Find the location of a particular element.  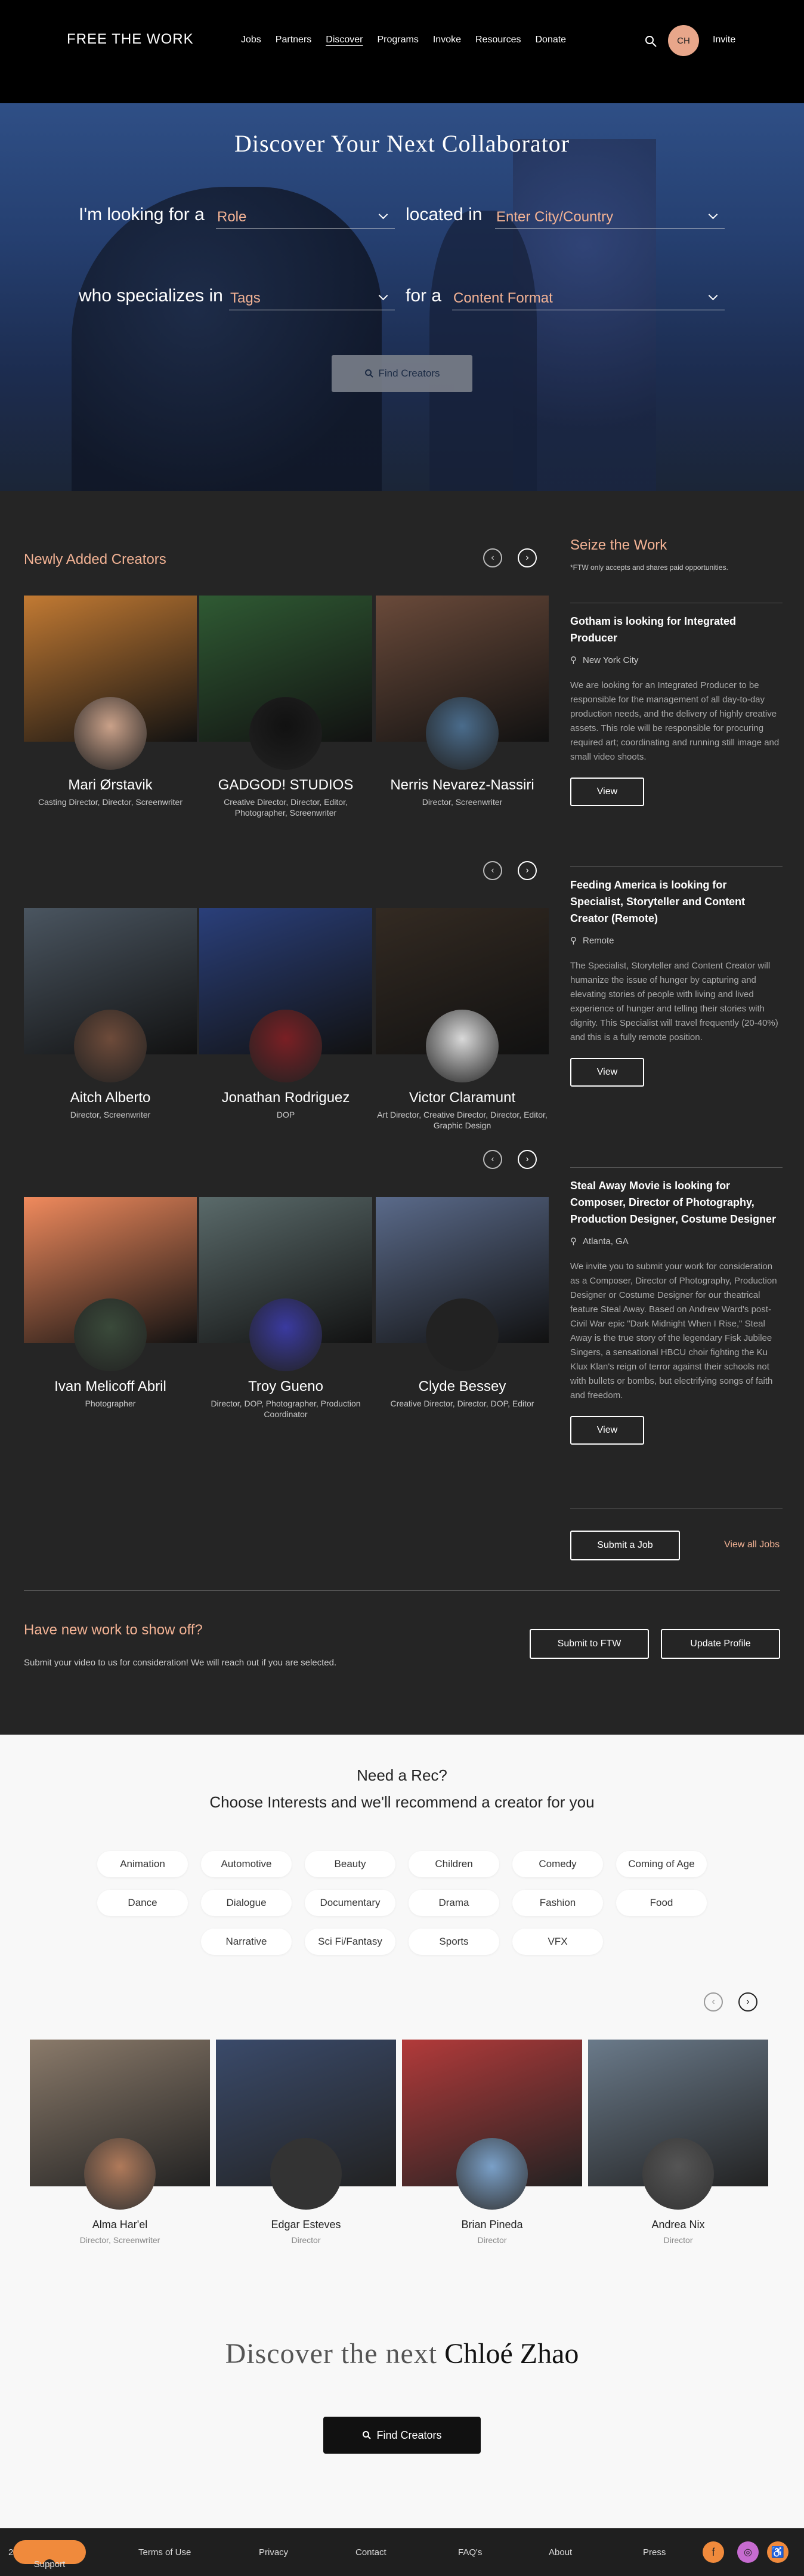

interest-tag: Coming of Age is located at coordinates (662, 1864).